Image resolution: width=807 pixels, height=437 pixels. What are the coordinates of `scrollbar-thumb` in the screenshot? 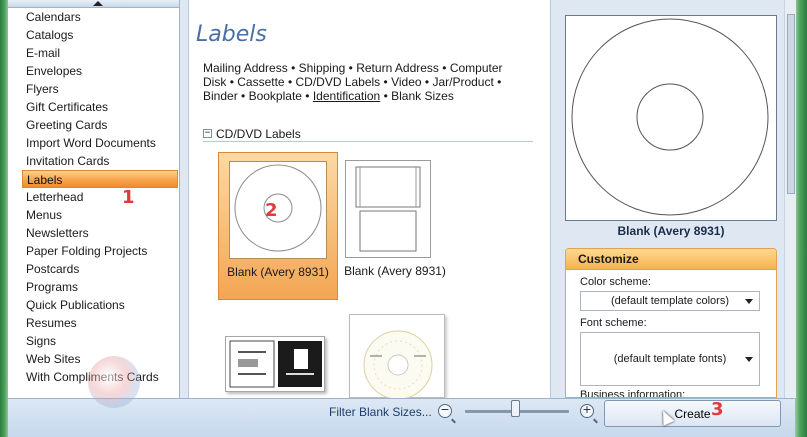 It's located at (791, 104).